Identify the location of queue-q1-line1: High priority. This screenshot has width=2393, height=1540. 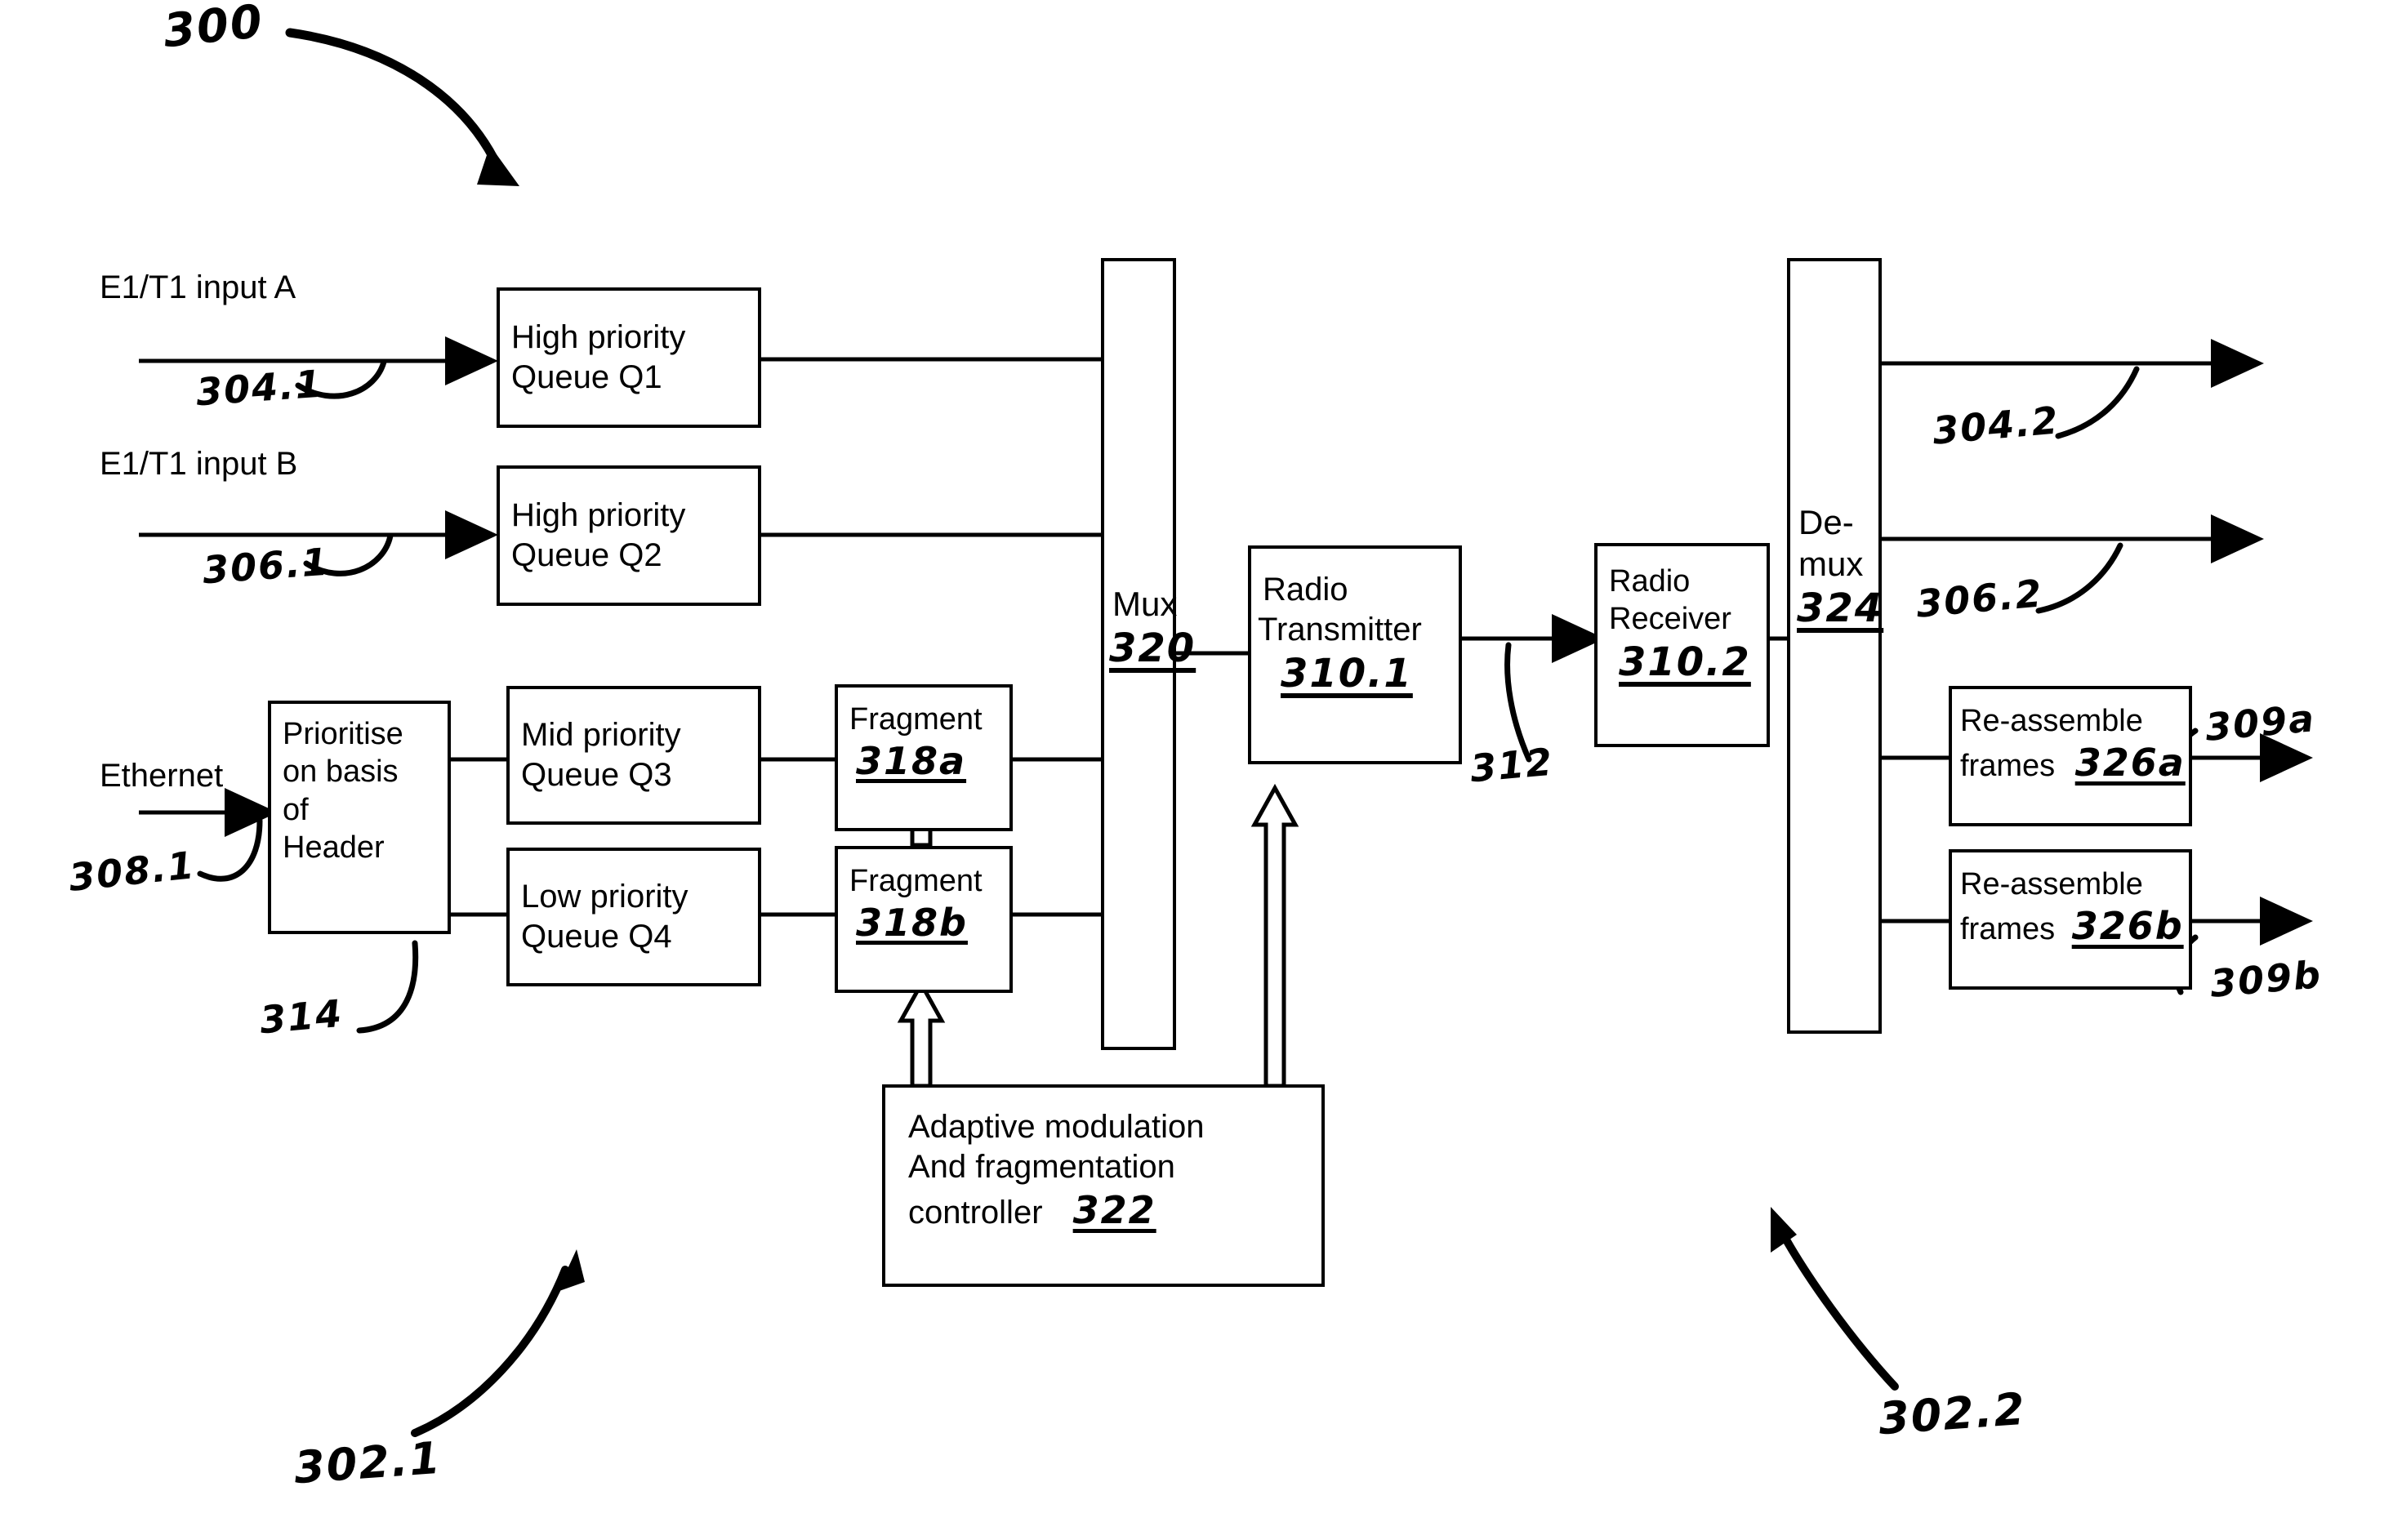
(598, 337).